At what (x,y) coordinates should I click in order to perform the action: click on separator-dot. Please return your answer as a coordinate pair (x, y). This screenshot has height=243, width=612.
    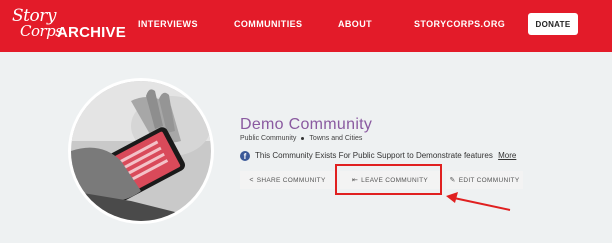
    Looking at the image, I should click on (303, 138).